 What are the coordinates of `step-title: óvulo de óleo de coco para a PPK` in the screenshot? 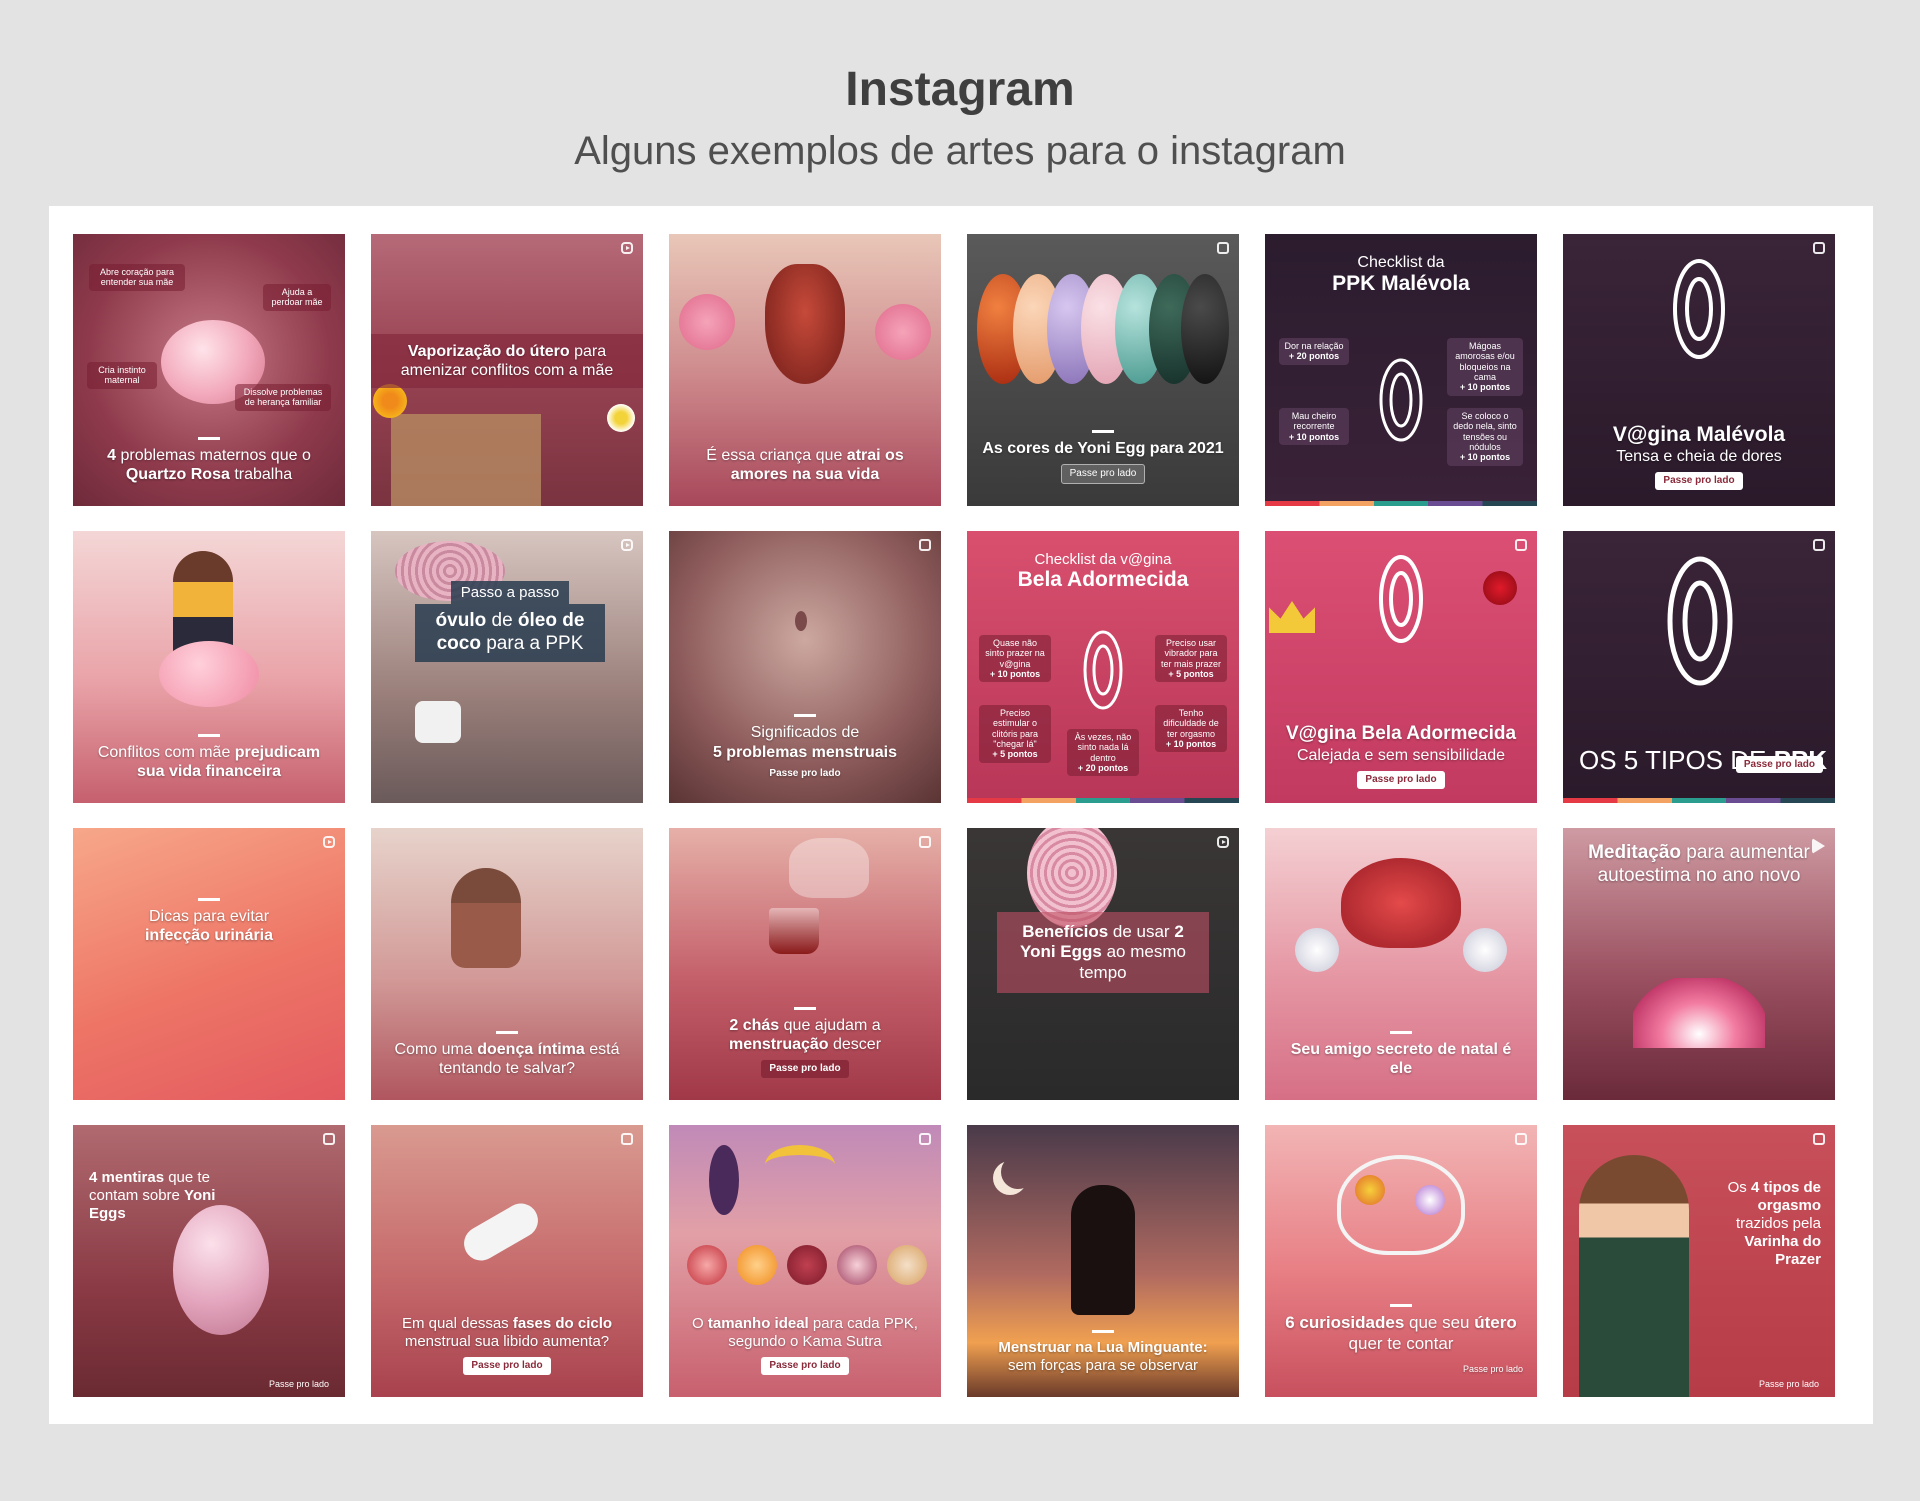 It's located at (510, 633).